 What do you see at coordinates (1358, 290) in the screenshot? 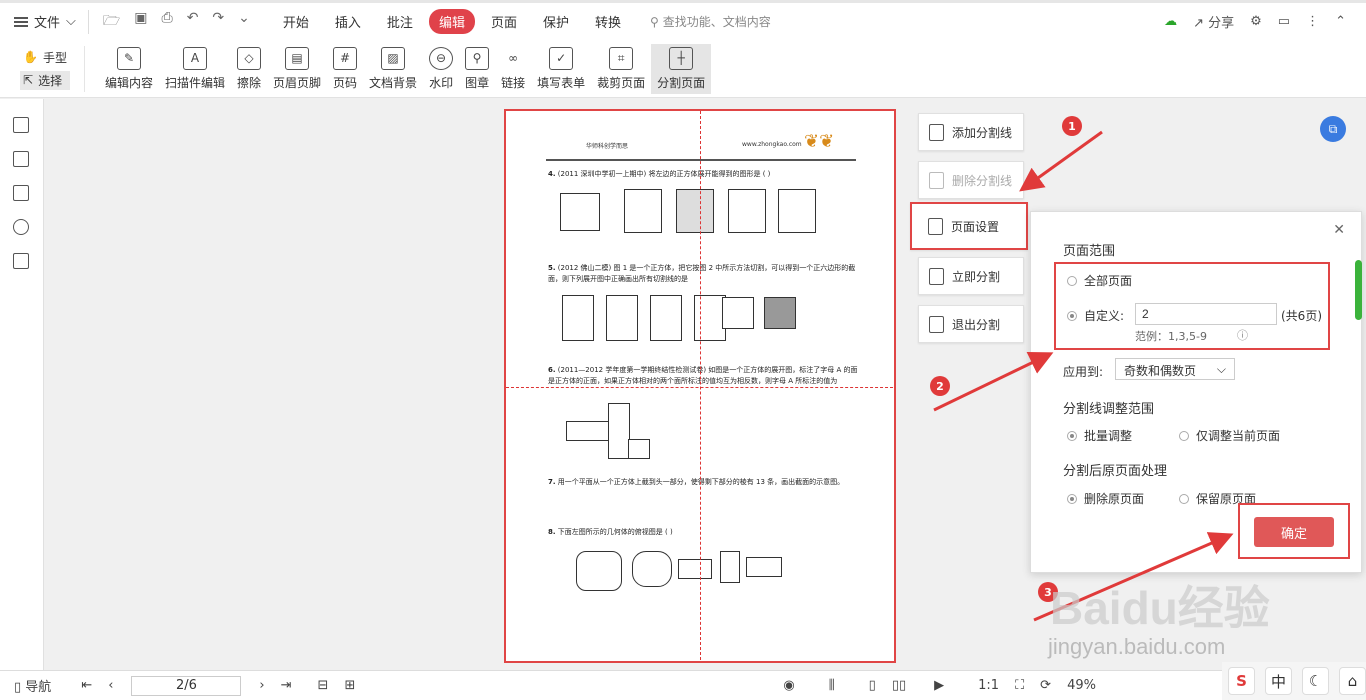
I see `scrollbar-thumb` at bounding box center [1358, 290].